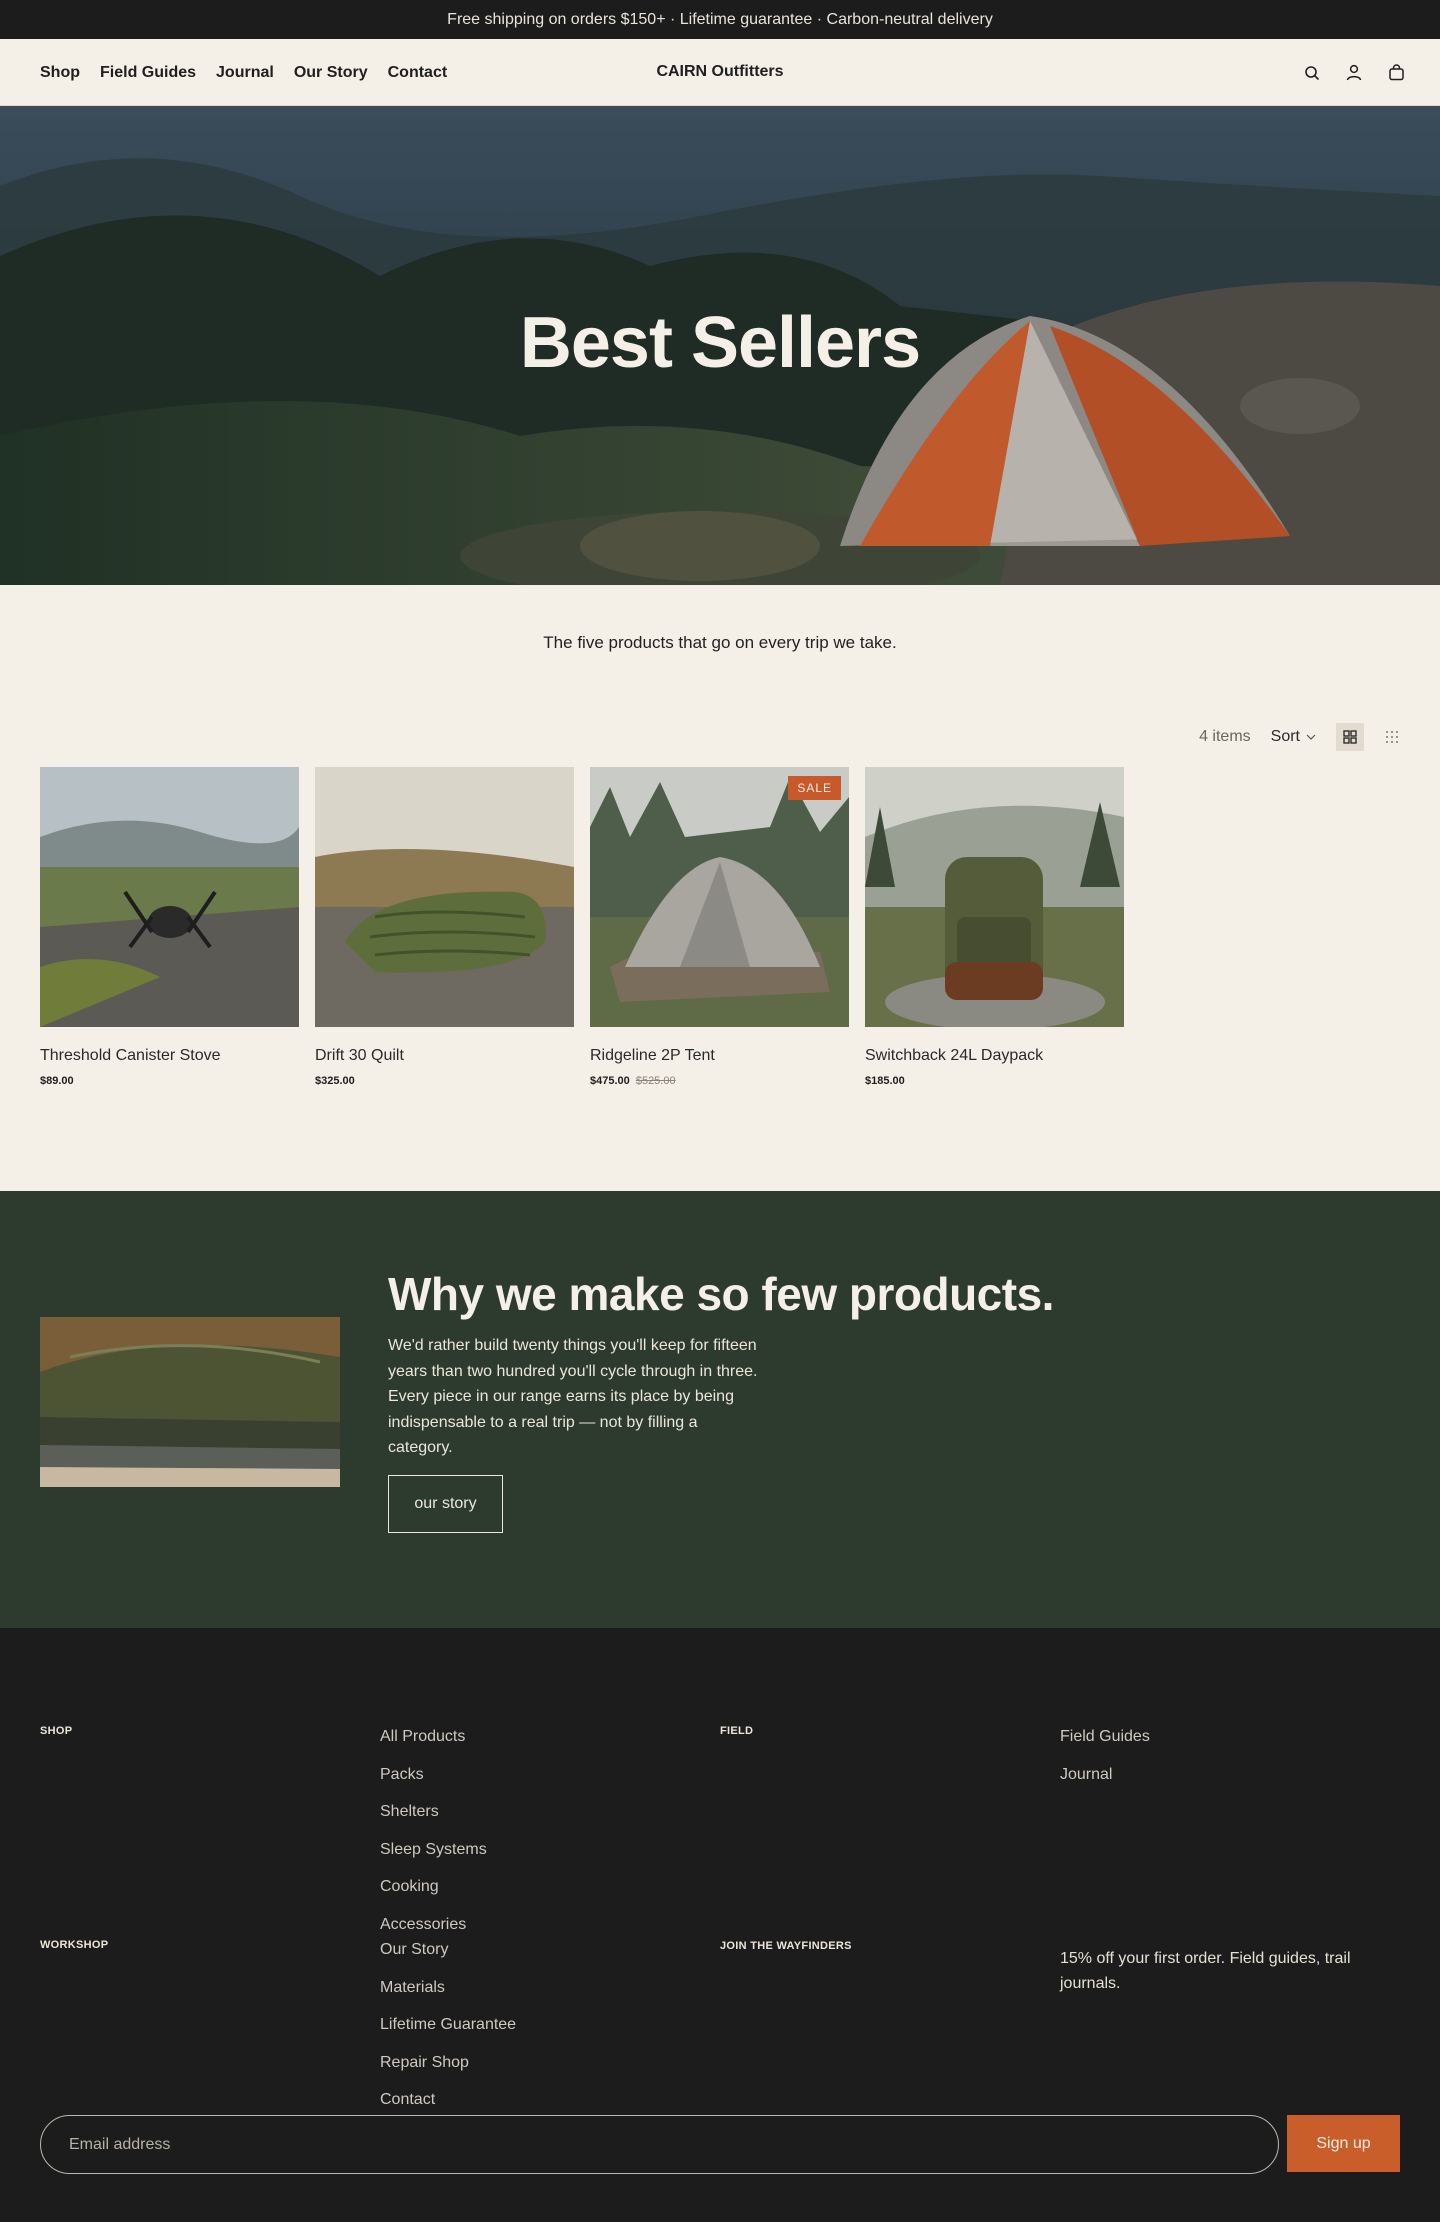 The image size is (1440, 2222). Describe the element at coordinates (74, 1945) in the screenshot. I see `footer-heading-workshop: WORKSHOP` at that location.